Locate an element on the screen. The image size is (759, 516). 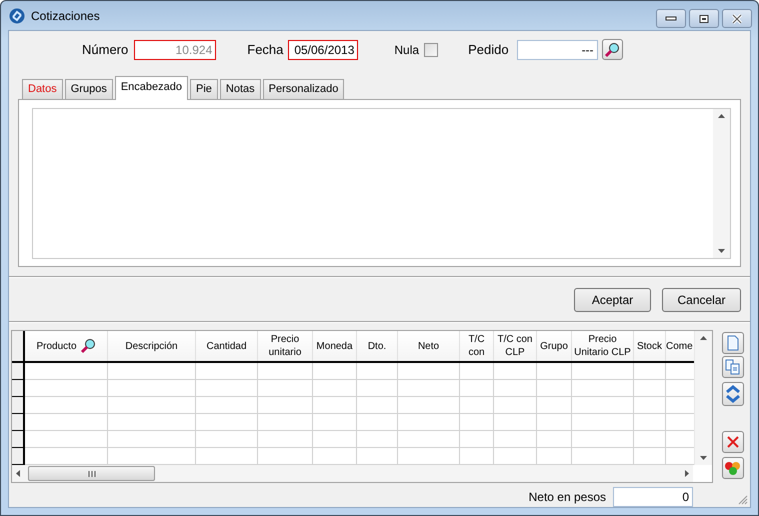
maximize-button is located at coordinates (704, 18).